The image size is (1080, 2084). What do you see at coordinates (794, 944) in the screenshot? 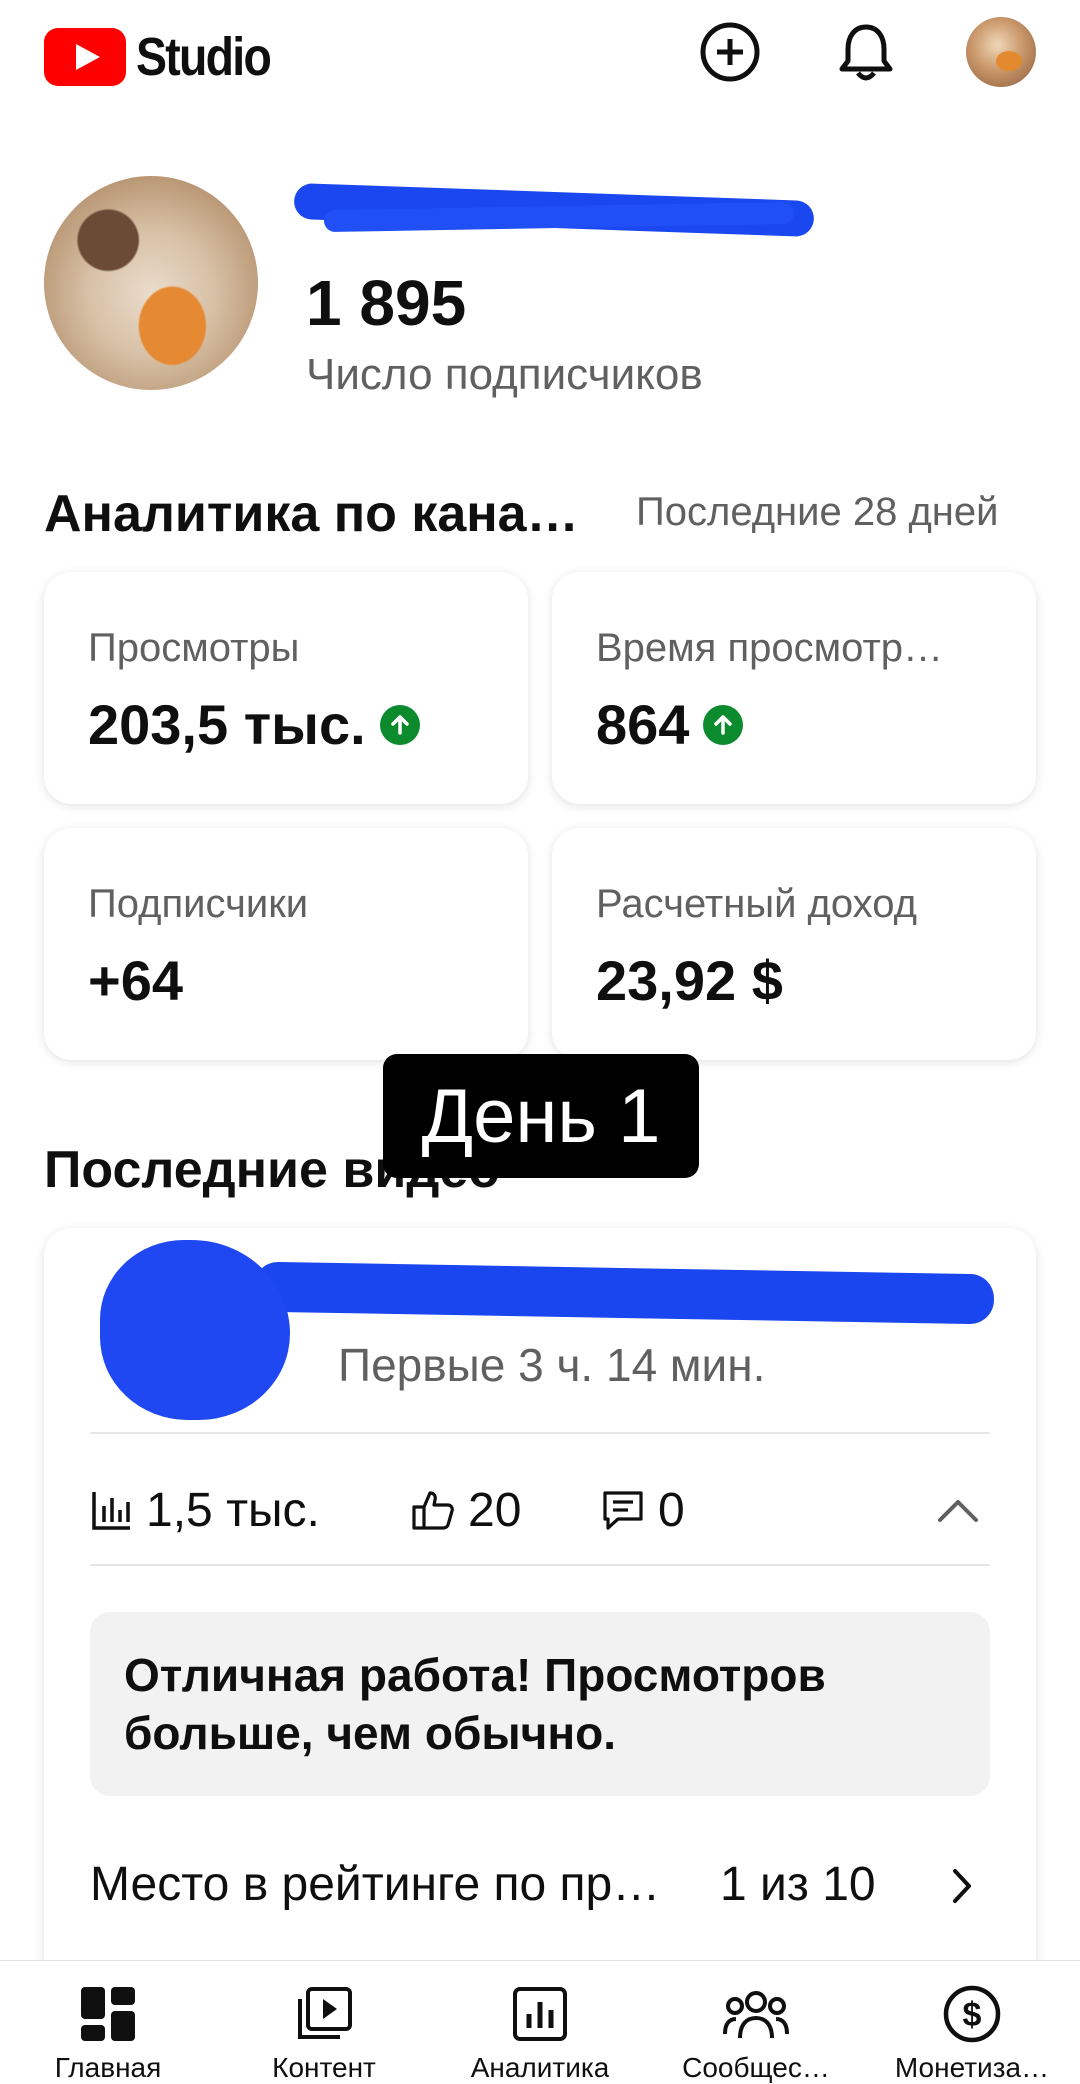
I see `revenue-card: Расчетный доход 23,92 $` at bounding box center [794, 944].